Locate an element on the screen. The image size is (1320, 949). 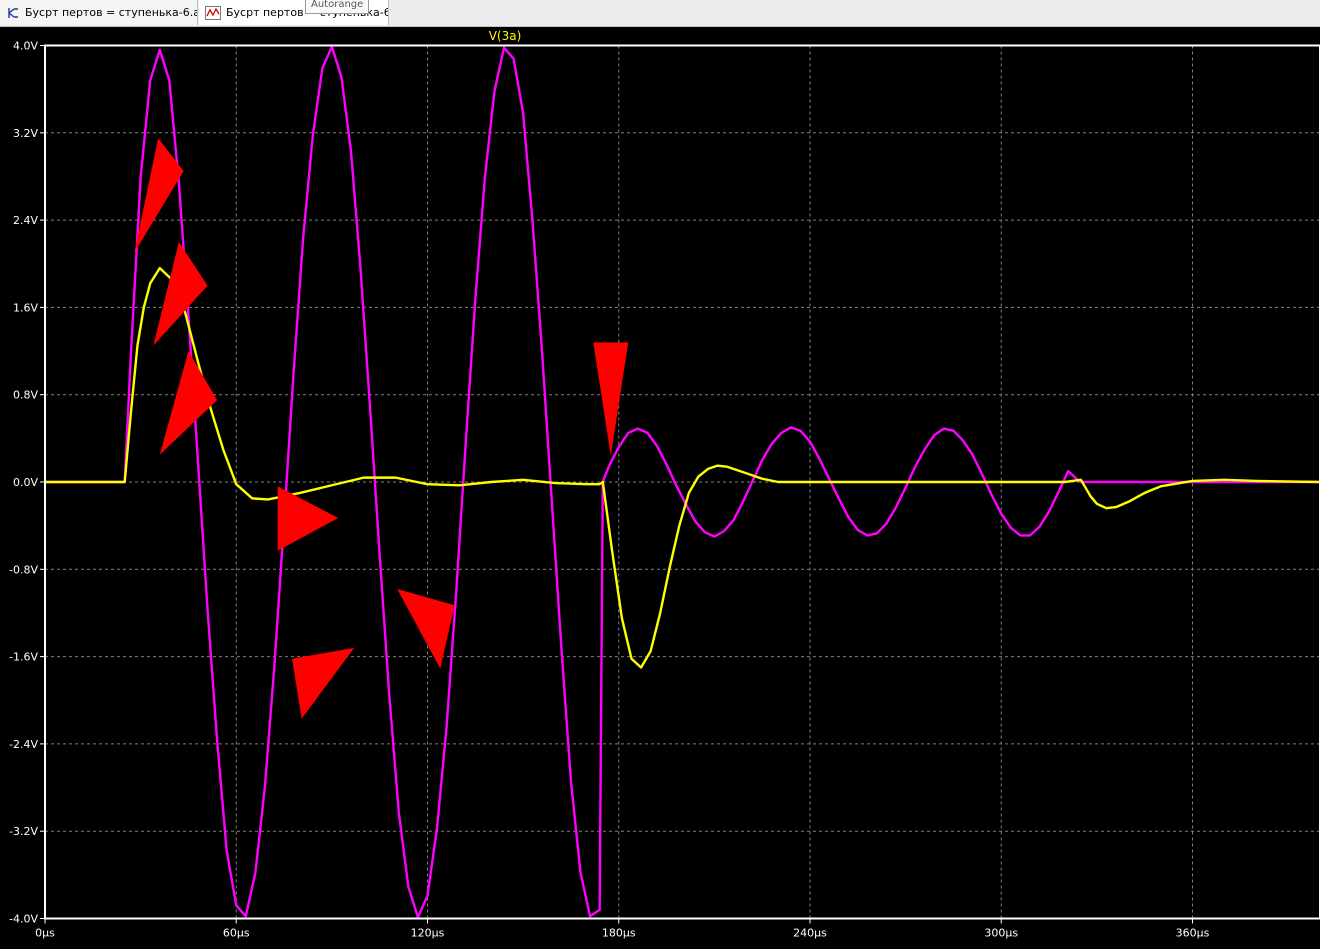
x-tick-label: 240µs is located at coordinates (810, 933).